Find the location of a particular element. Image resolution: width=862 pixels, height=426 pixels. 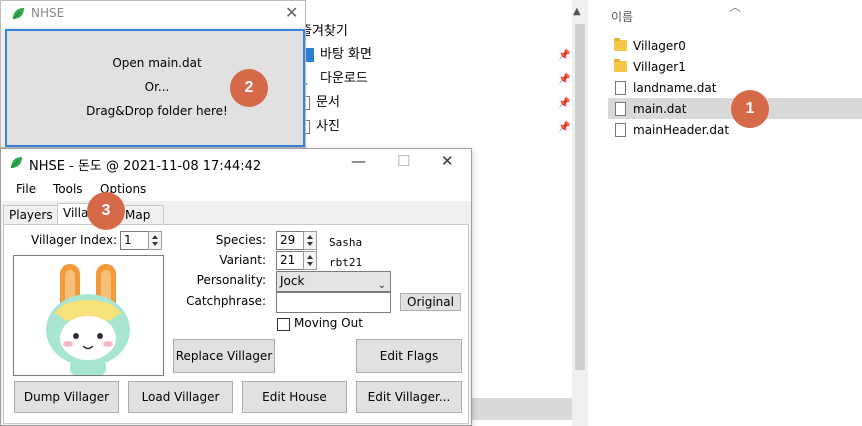

file-row-villager0: Villager0 is located at coordinates (735, 45).